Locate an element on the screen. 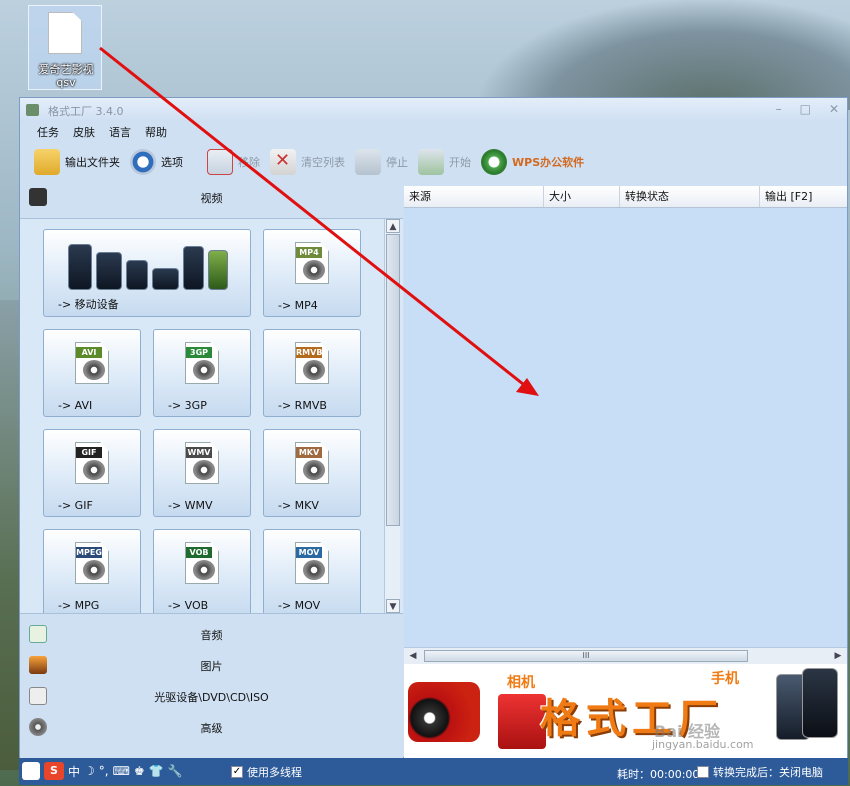 The height and width of the screenshot is (786, 850). wps-button: WPS办公软件 is located at coordinates (532, 162).